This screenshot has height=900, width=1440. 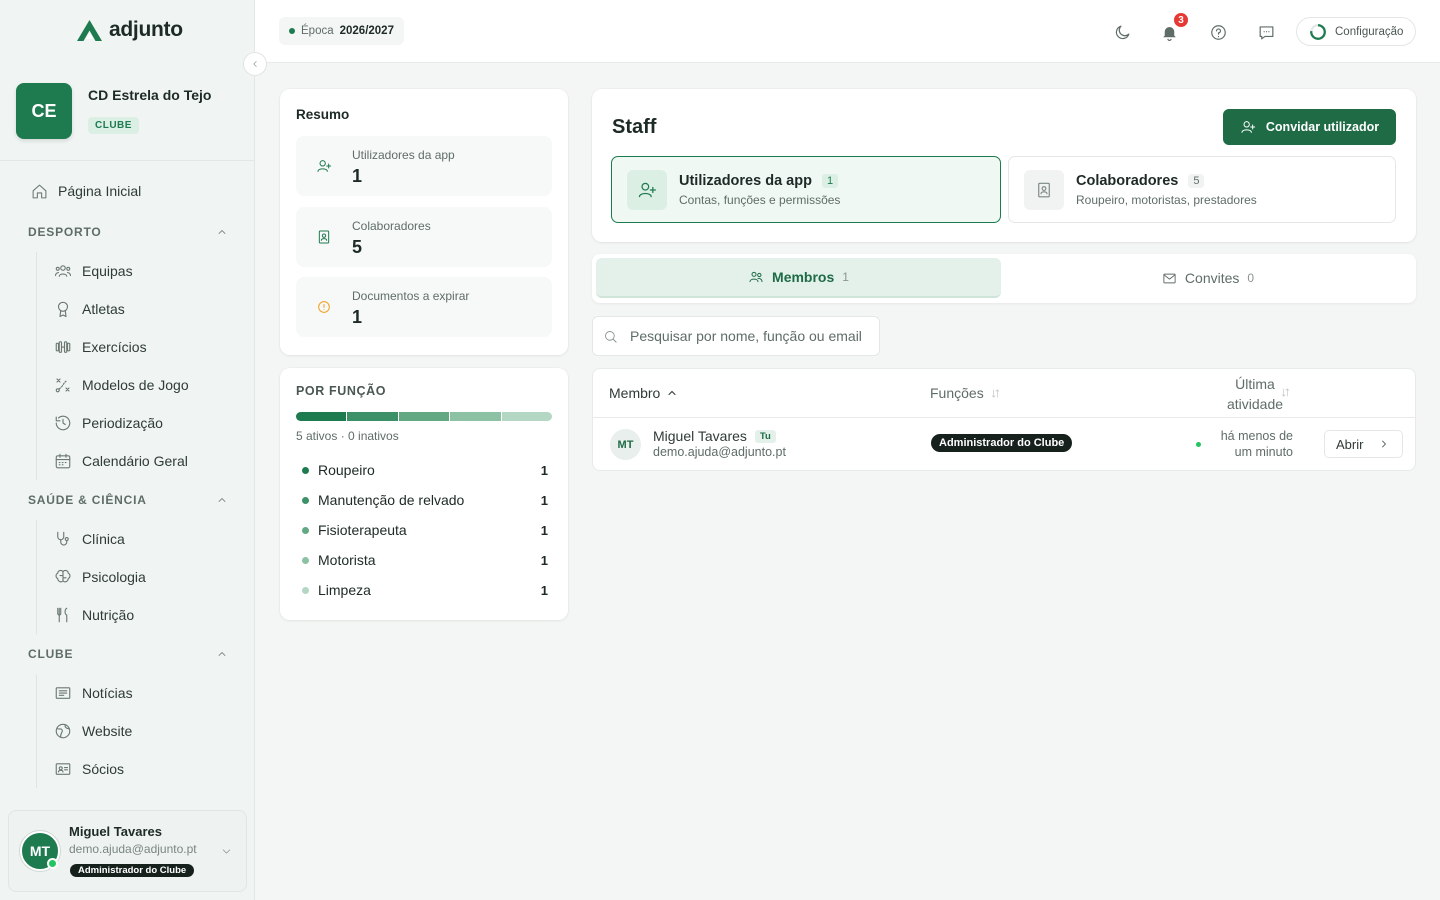 What do you see at coordinates (756, 277) in the screenshot?
I see `users-icon` at bounding box center [756, 277].